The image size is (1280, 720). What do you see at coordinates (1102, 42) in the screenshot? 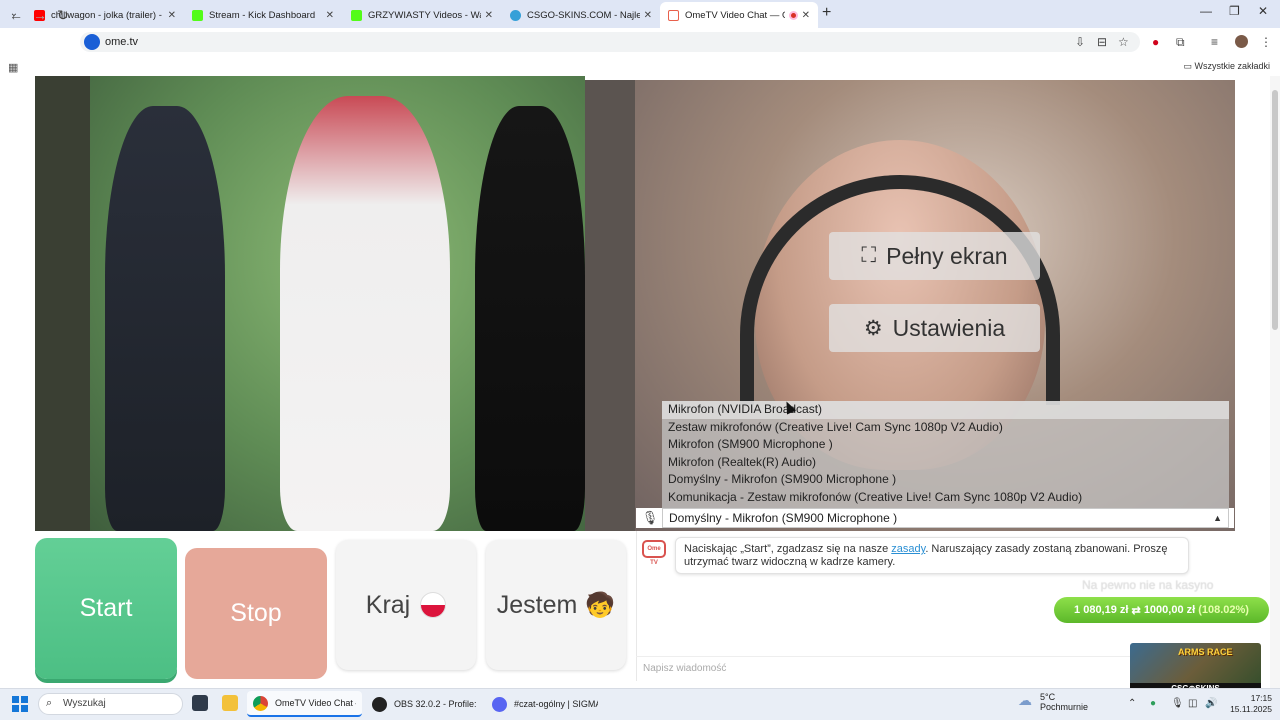
I see `translate-icon: ⊟` at bounding box center [1102, 42].